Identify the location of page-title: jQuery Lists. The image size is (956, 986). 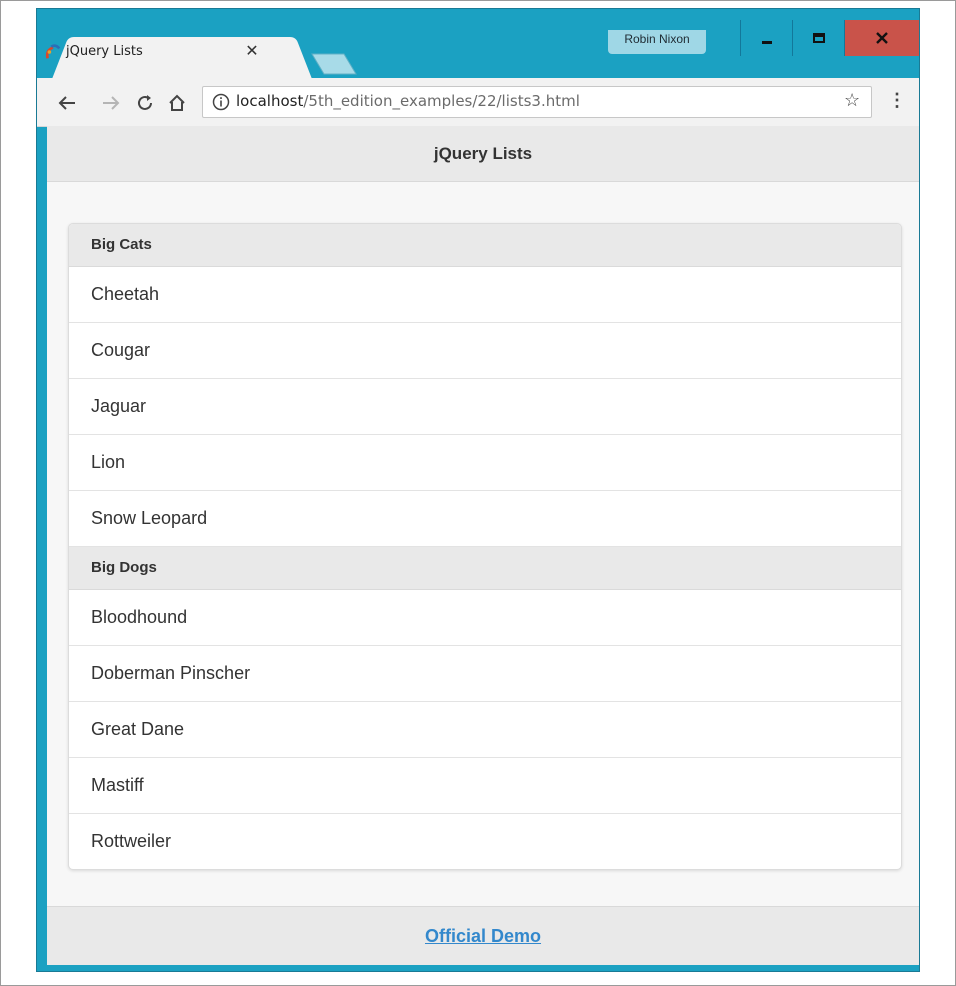
(483, 154).